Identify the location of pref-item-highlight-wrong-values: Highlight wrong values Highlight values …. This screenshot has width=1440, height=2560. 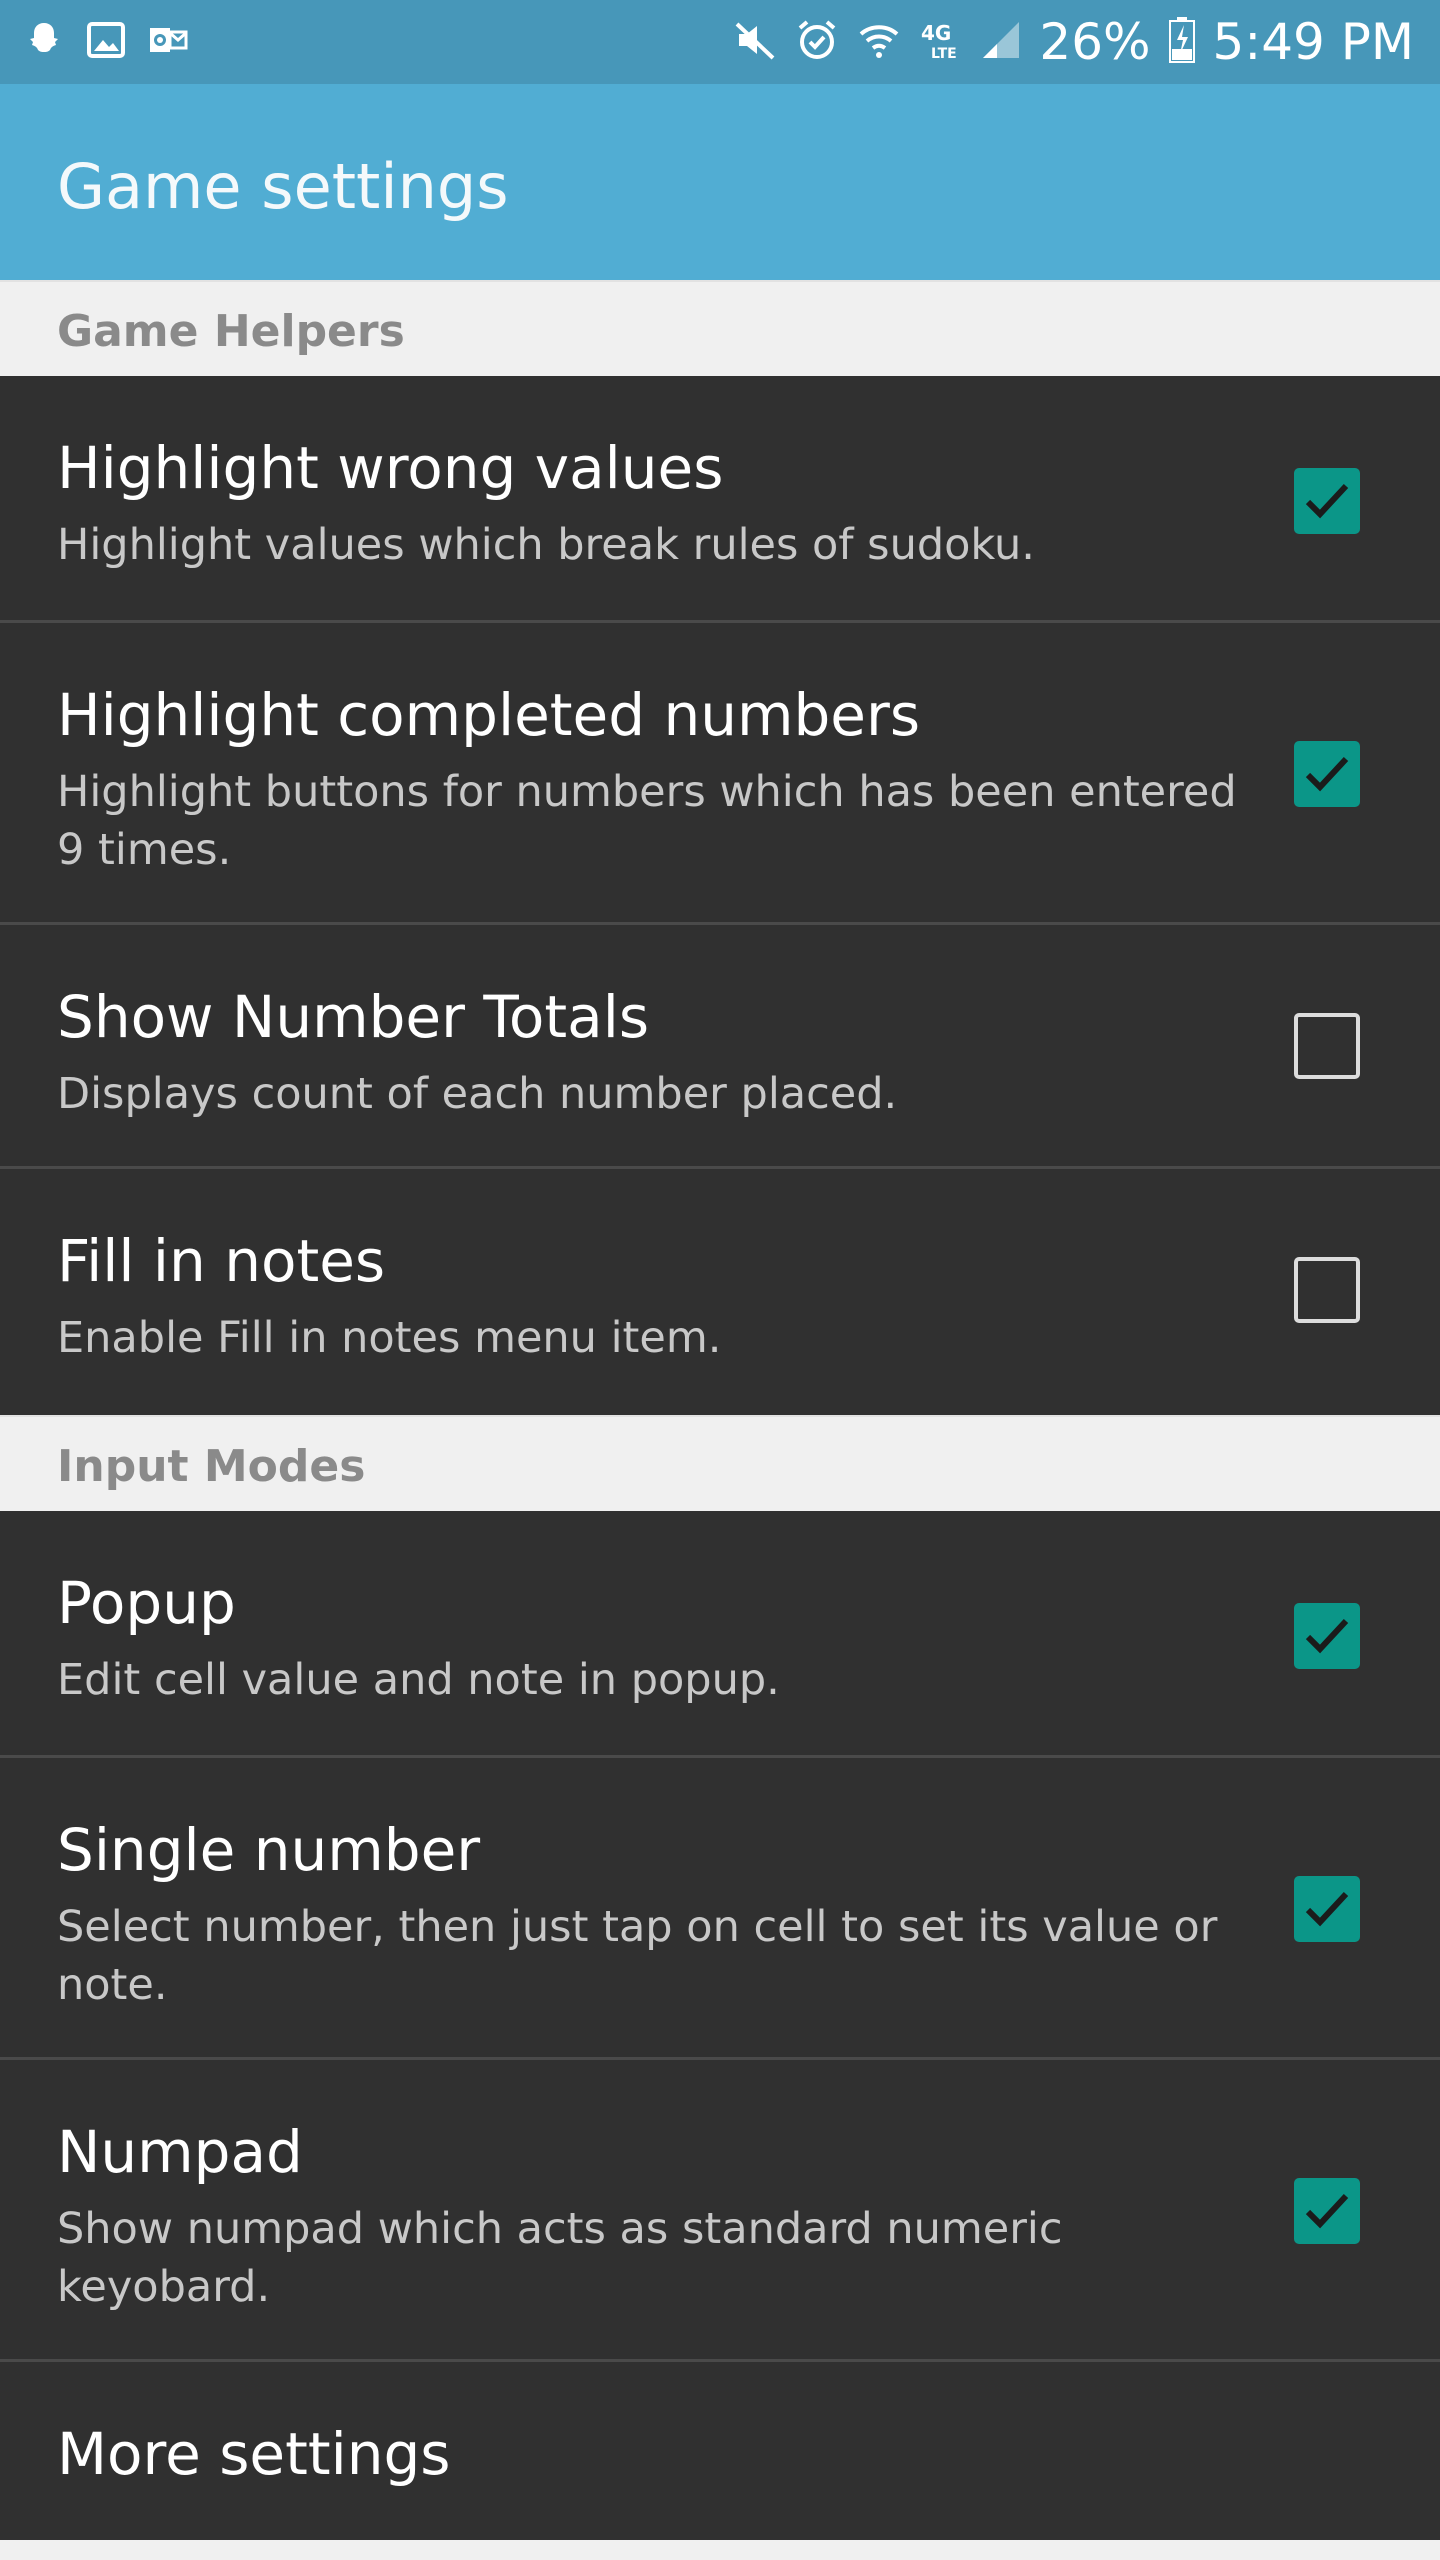
(720, 499).